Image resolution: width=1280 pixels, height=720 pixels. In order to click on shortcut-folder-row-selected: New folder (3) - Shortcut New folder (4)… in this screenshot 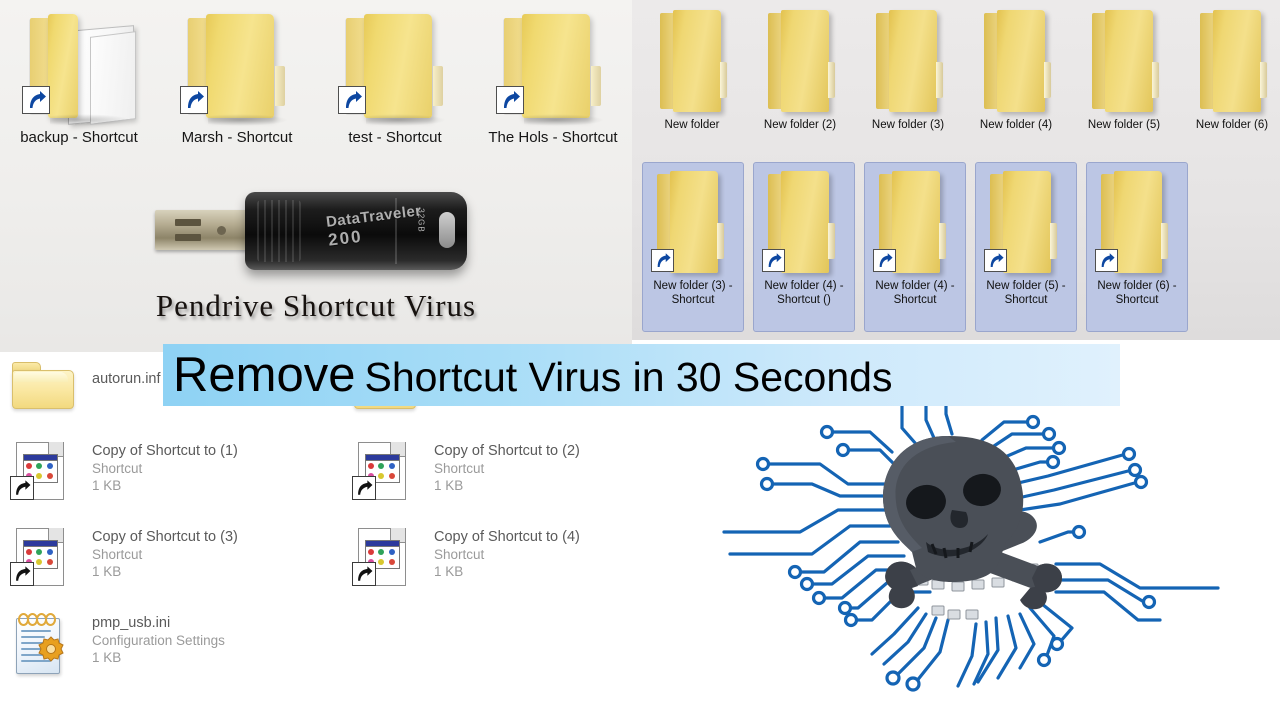, I will do `click(961, 247)`.